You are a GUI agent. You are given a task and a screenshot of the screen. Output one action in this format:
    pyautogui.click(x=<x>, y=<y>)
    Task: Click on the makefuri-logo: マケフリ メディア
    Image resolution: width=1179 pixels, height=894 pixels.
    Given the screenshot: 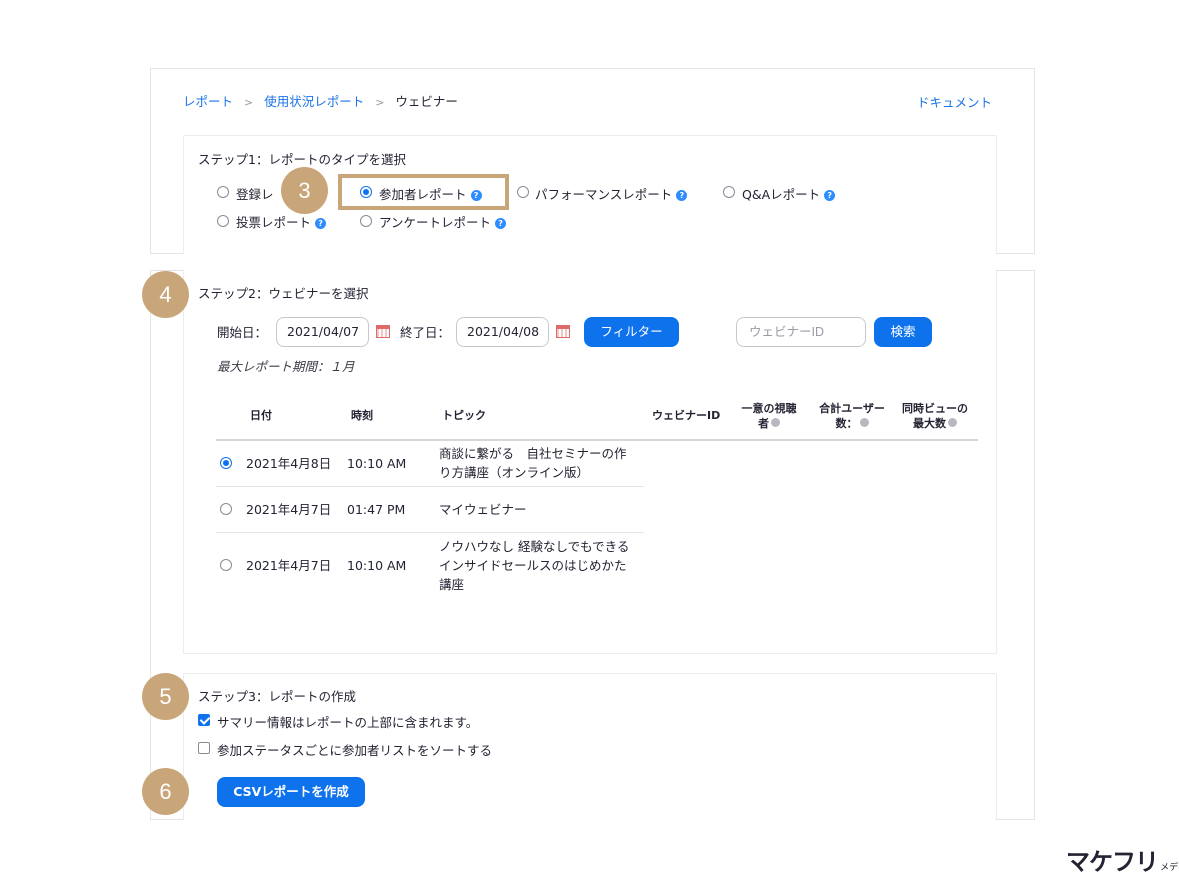 What is the action you would take?
    pyautogui.click(x=1122, y=859)
    